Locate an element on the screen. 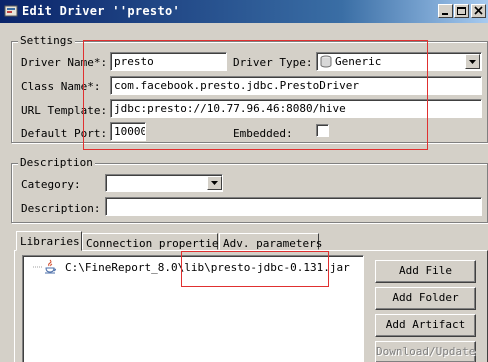 The width and height of the screenshot is (488, 362). minimize-icon is located at coordinates (445, 14).